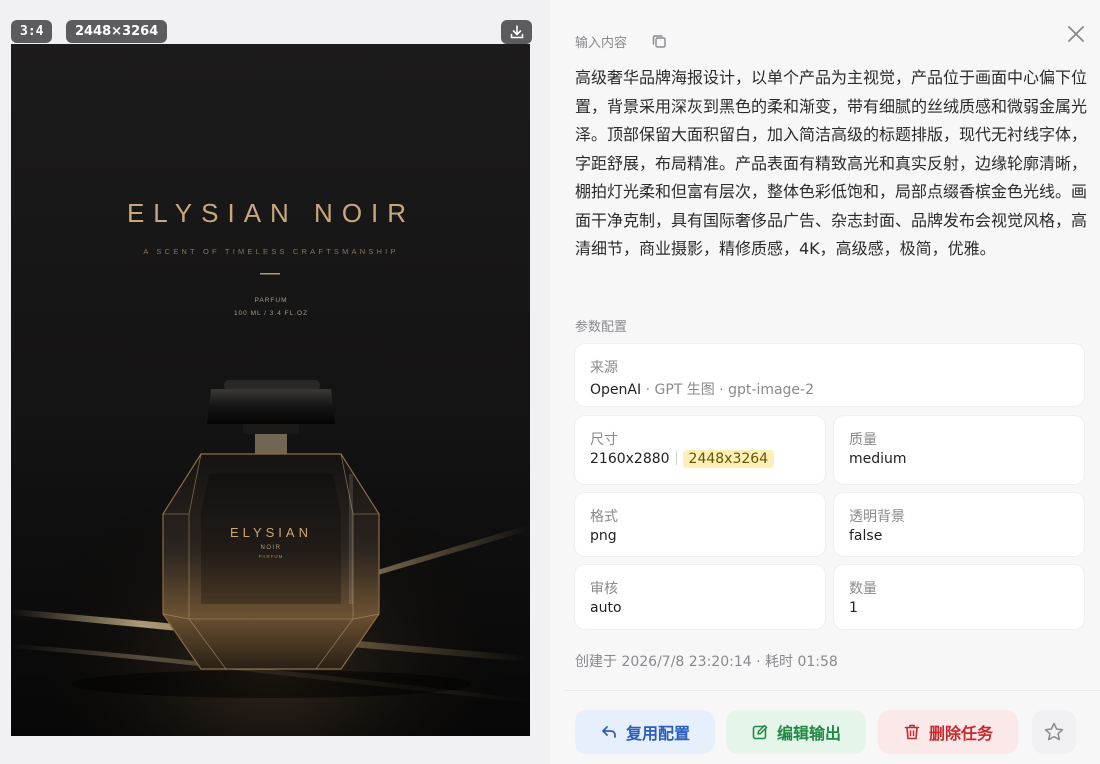  What do you see at coordinates (271, 313) in the screenshot?
I see `poster-volume: 100 ML / 3.4 FL.OZ` at bounding box center [271, 313].